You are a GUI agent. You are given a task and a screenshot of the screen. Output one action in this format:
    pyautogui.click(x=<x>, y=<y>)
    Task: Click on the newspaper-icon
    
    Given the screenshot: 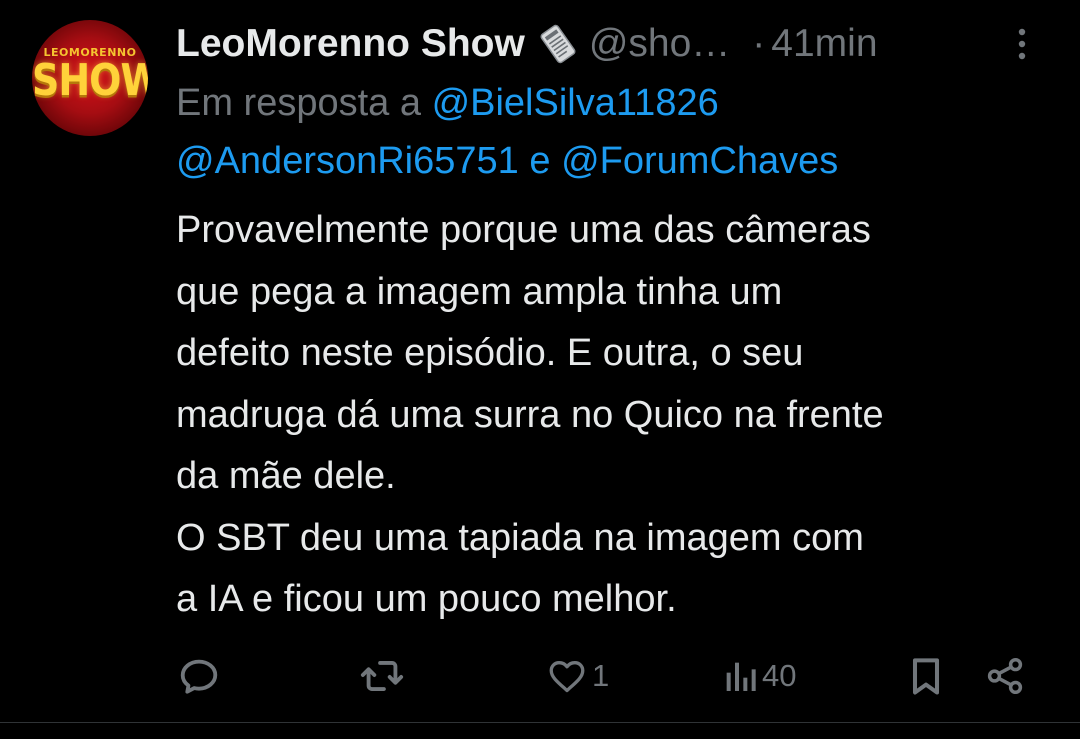 What is the action you would take?
    pyautogui.click(x=558, y=44)
    